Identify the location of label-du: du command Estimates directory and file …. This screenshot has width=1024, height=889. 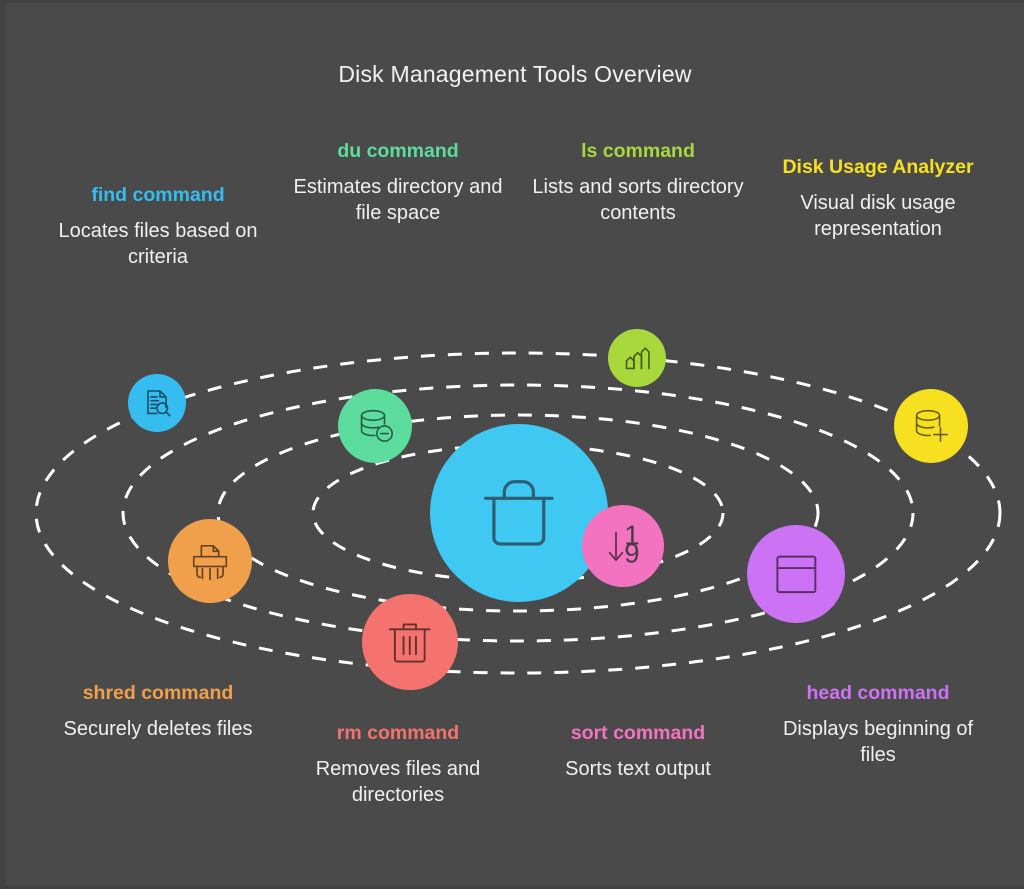
(398, 182).